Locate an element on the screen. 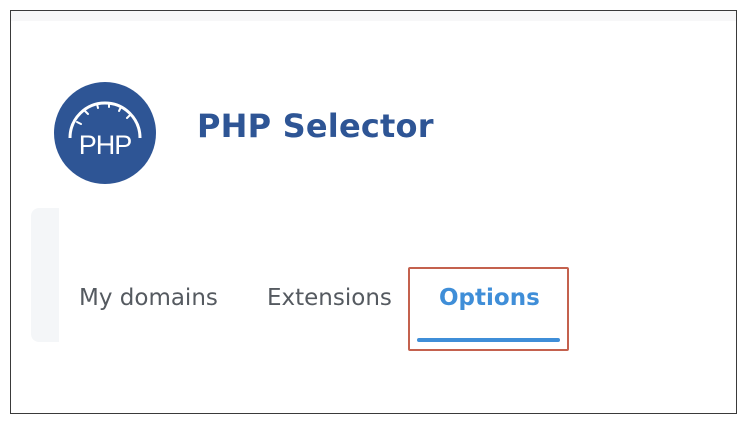  page-title: PHP Selector is located at coordinates (315, 126).